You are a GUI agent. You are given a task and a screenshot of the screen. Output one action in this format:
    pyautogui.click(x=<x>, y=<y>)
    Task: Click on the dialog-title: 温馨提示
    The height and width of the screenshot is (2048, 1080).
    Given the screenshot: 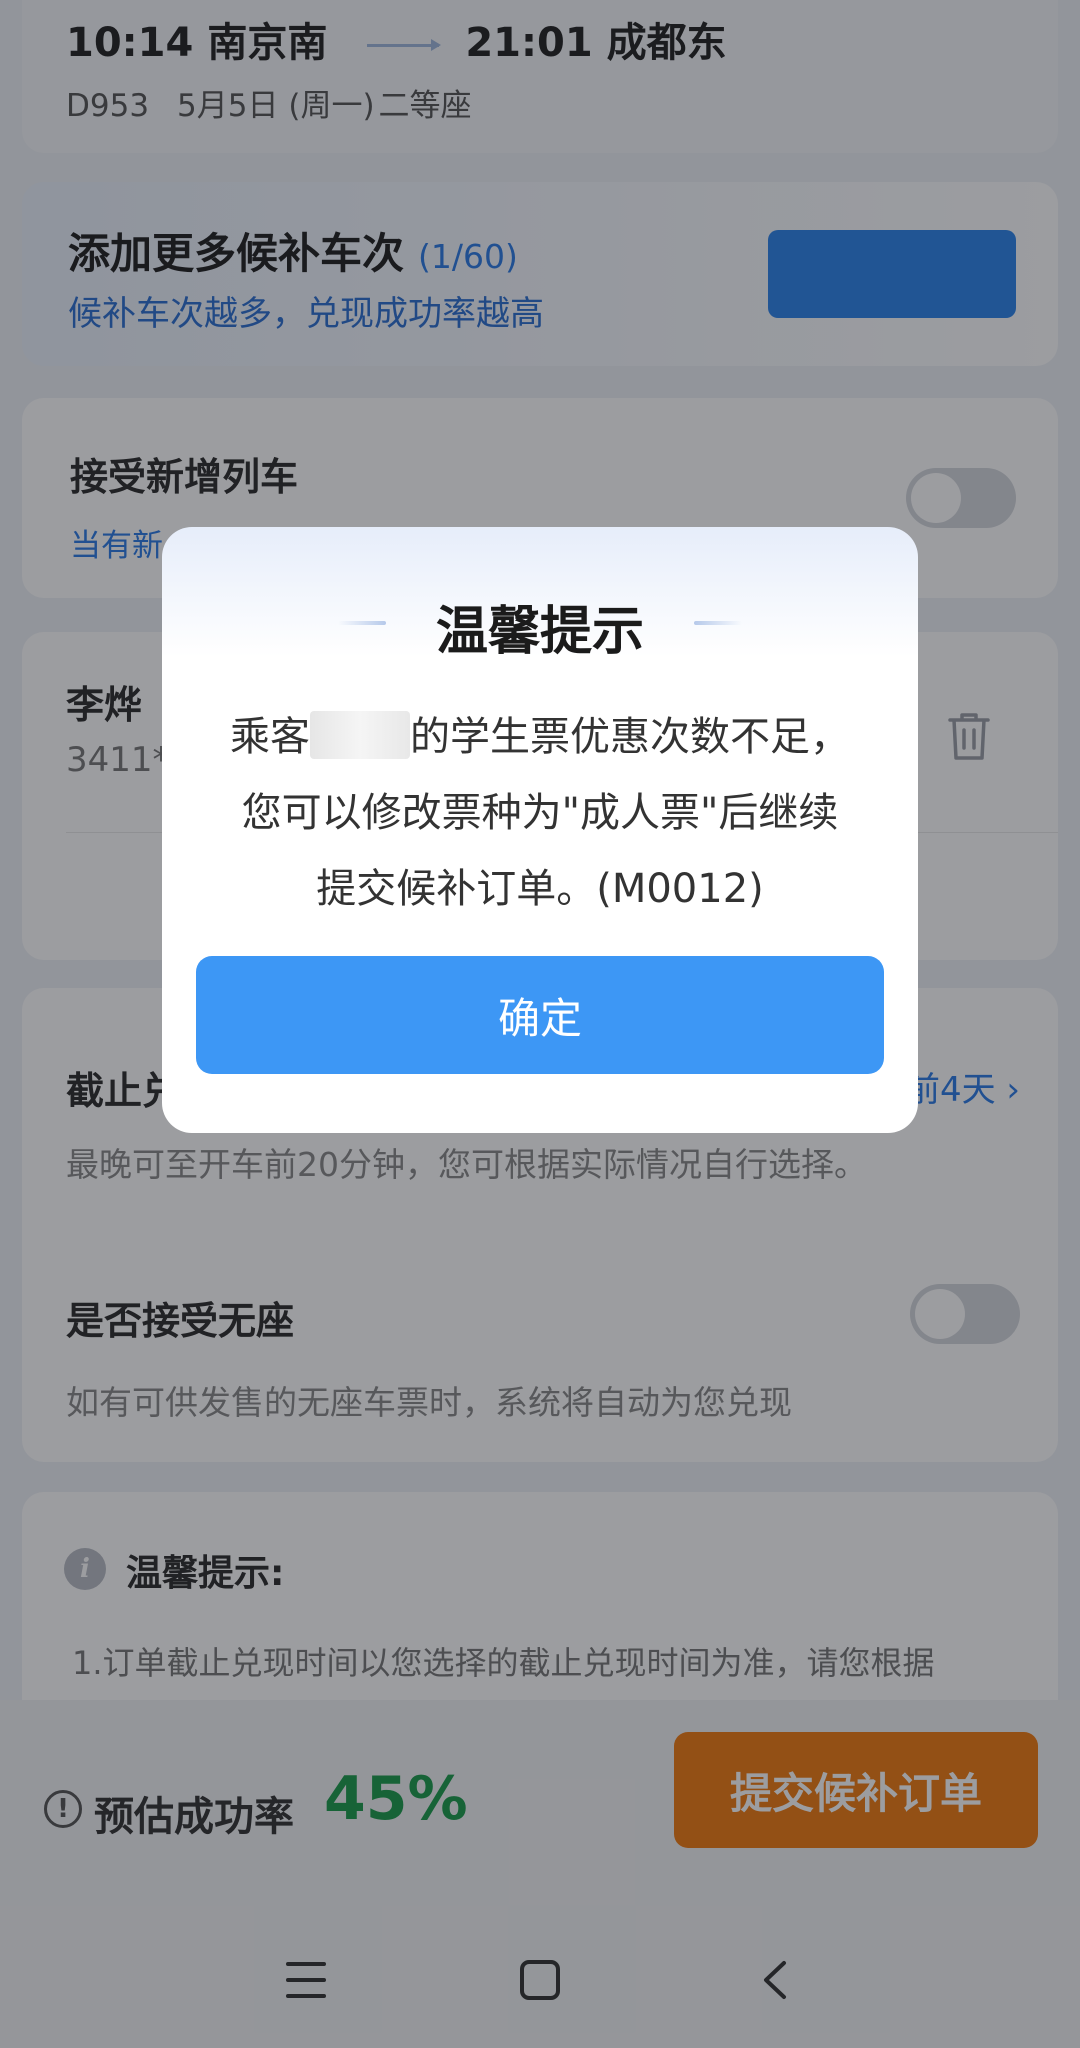 What is the action you would take?
    pyautogui.click(x=539, y=632)
    